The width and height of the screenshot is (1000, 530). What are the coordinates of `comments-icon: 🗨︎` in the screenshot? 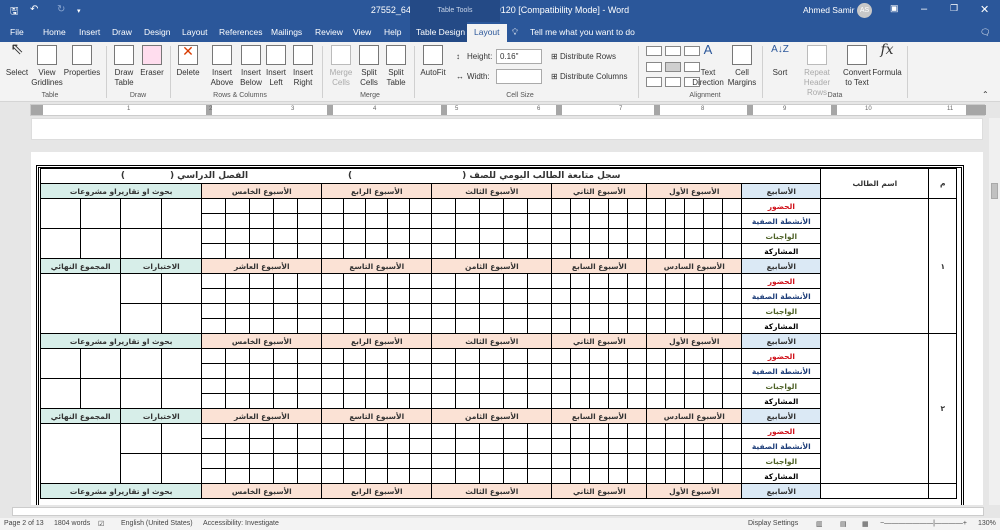 It's located at (985, 32).